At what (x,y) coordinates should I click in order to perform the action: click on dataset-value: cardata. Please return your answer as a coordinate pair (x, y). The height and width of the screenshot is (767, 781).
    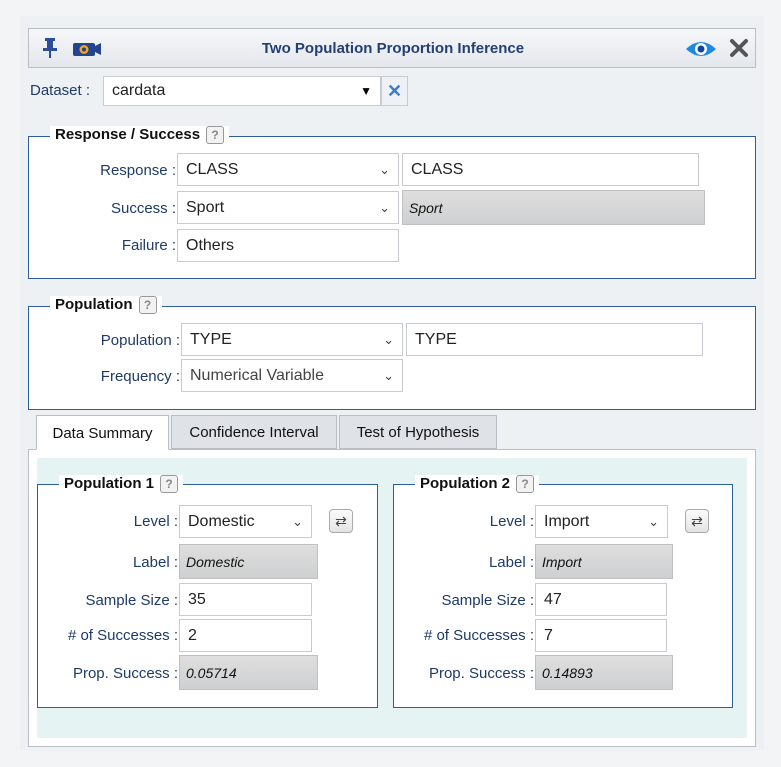
    Looking at the image, I should click on (139, 90).